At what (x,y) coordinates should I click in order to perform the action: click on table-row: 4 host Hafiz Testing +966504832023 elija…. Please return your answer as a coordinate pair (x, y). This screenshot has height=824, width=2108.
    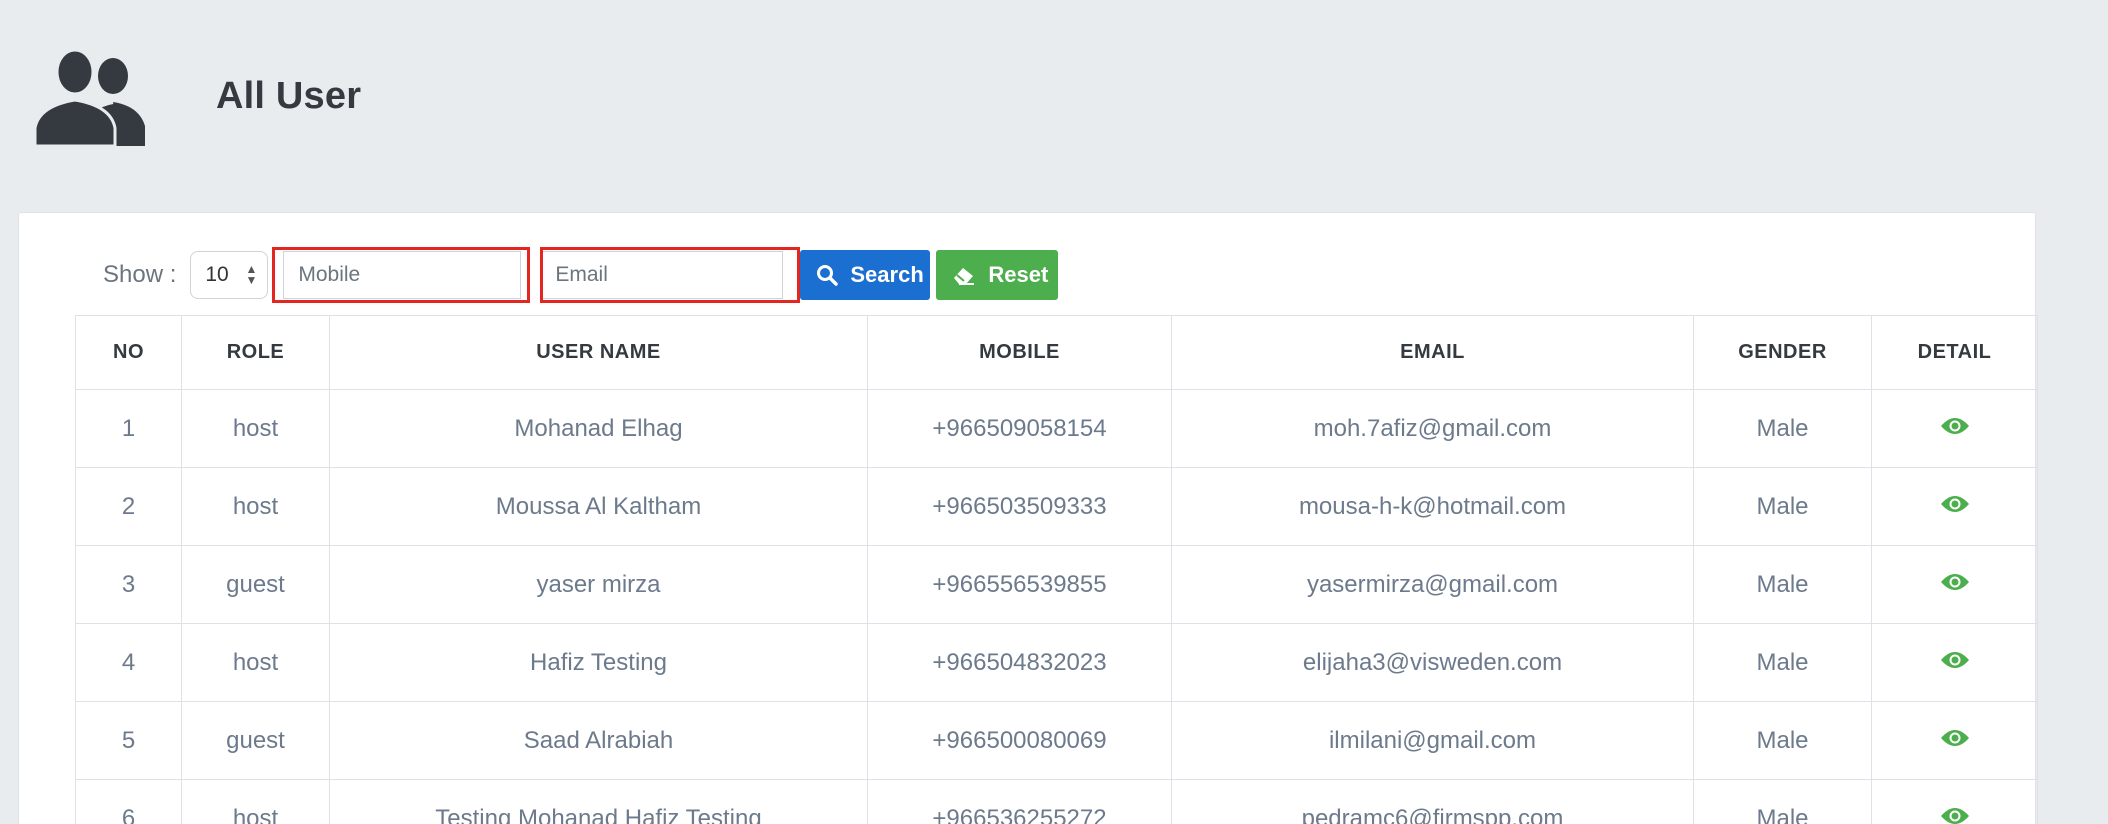
    Looking at the image, I should click on (1056, 662).